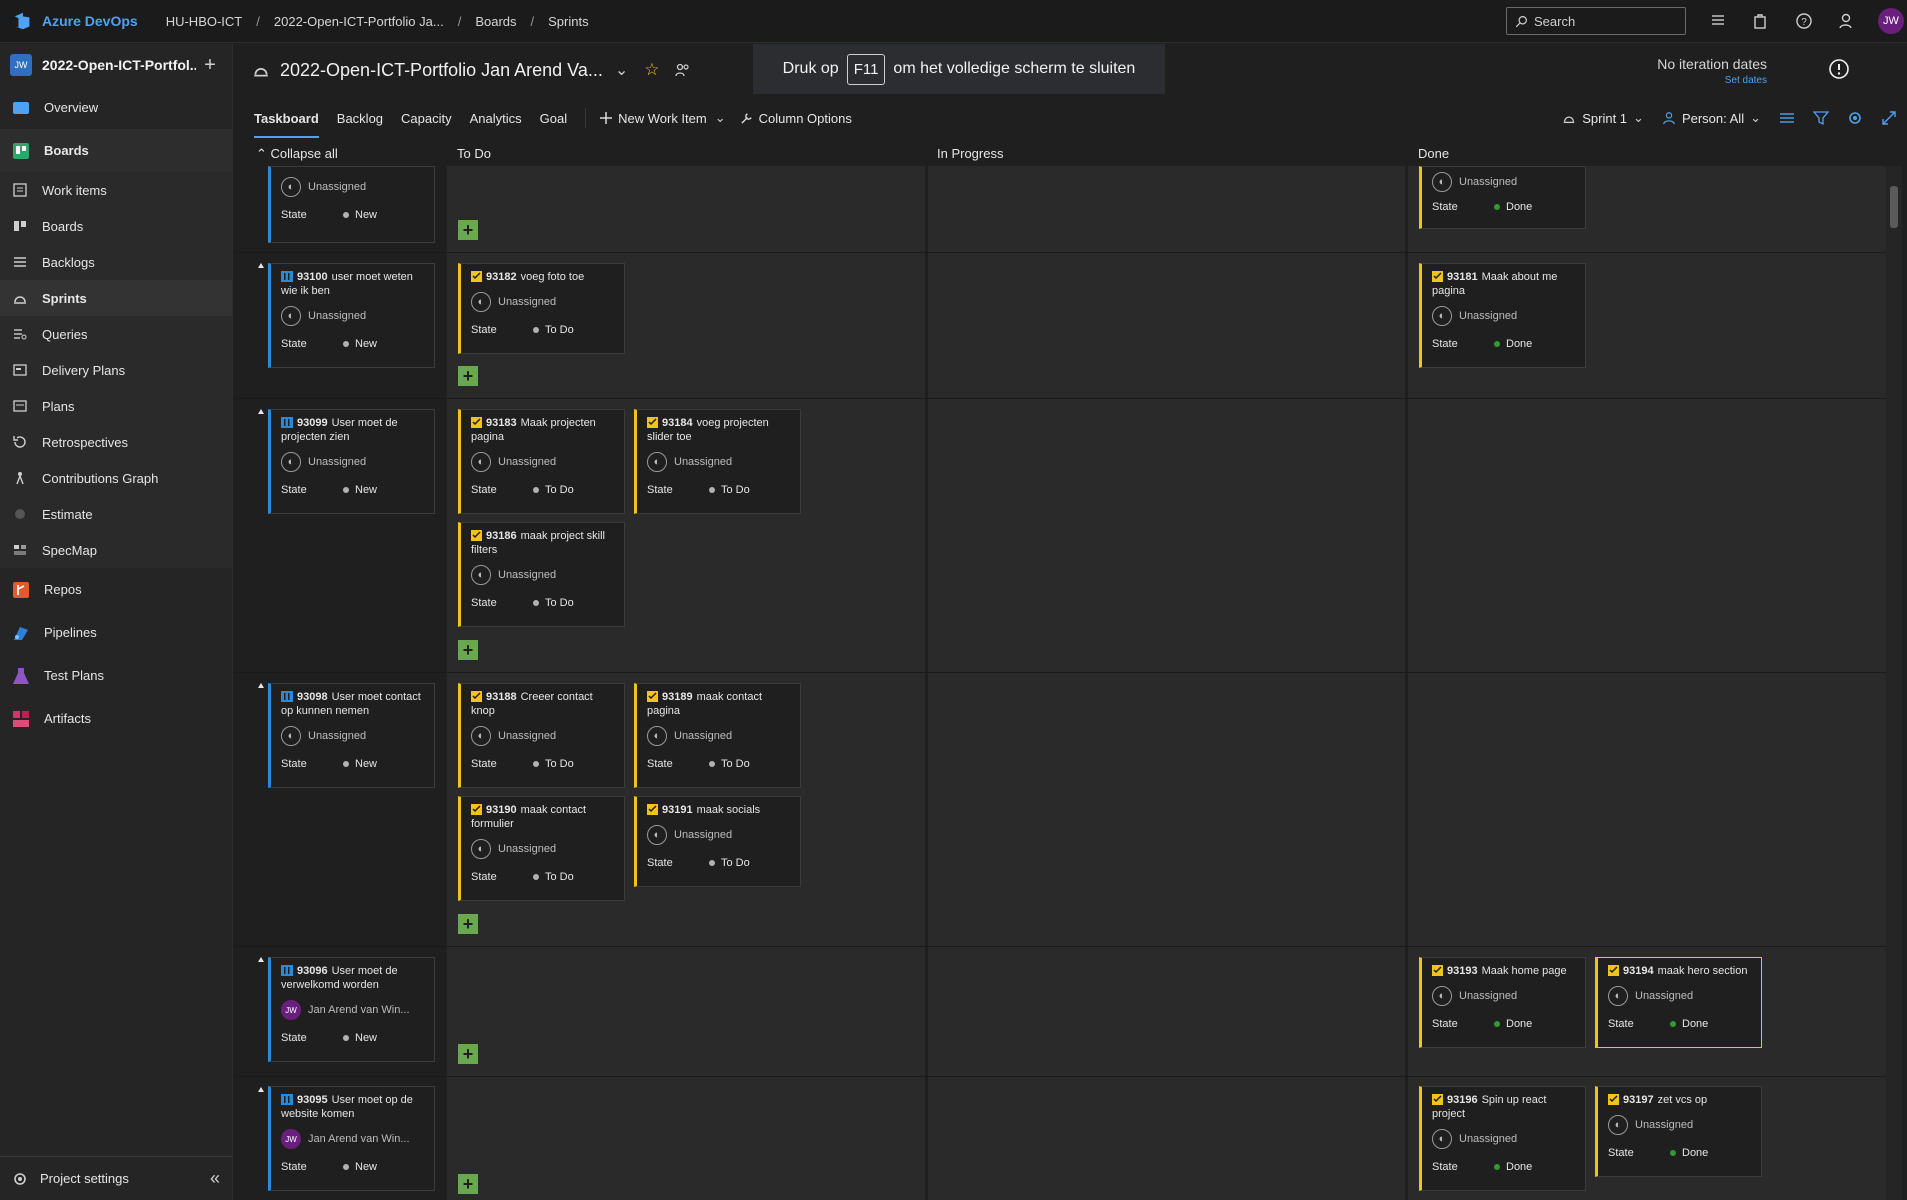 This screenshot has height=1200, width=1907. Describe the element at coordinates (1839, 69) in the screenshot. I see `info-icon` at that location.